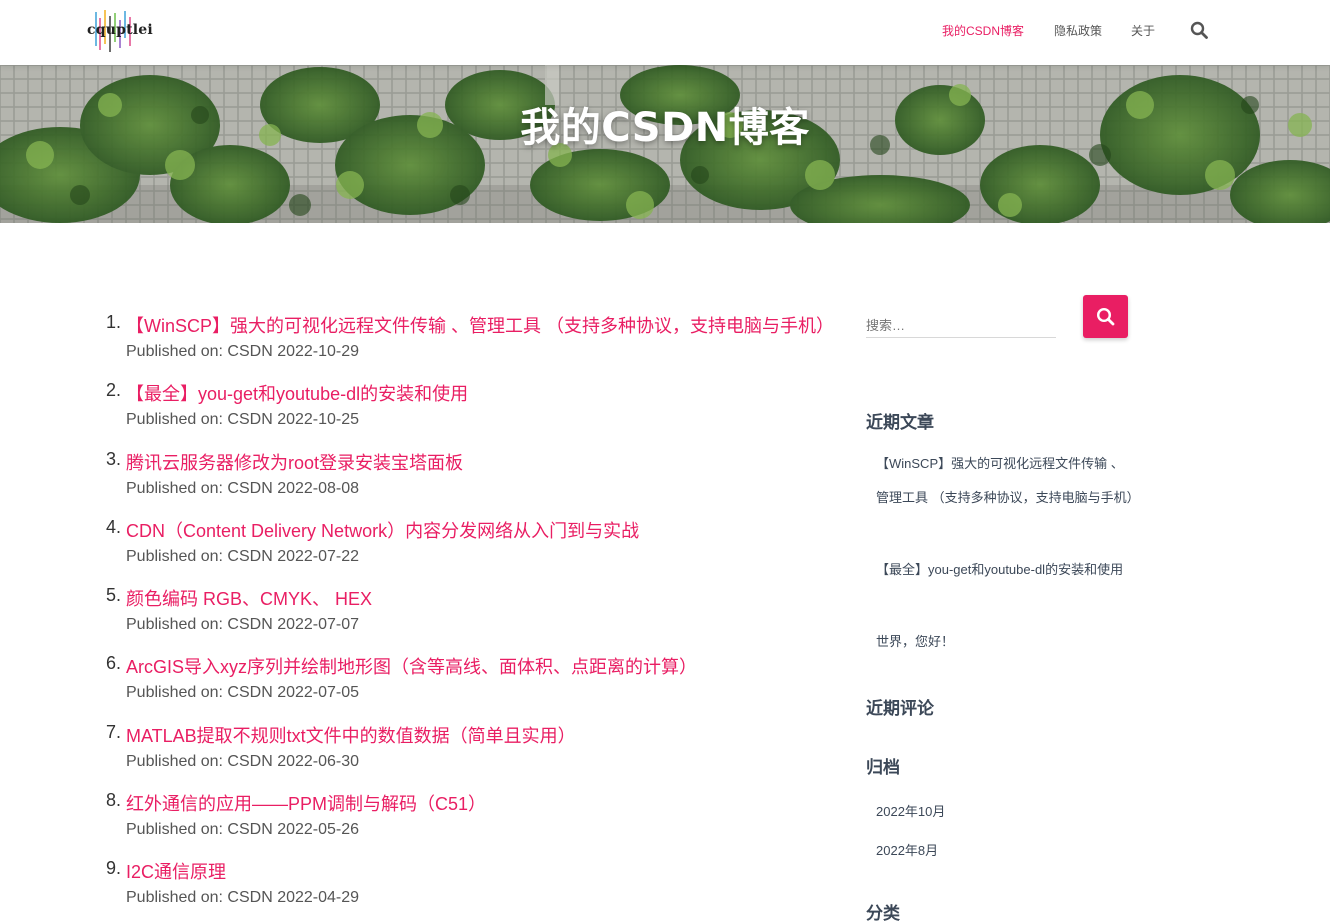 Image resolution: width=1330 pixels, height=924 pixels. What do you see at coordinates (243, 830) in the screenshot?
I see `post-meta: Published on: CSDN 2022-05-26` at bounding box center [243, 830].